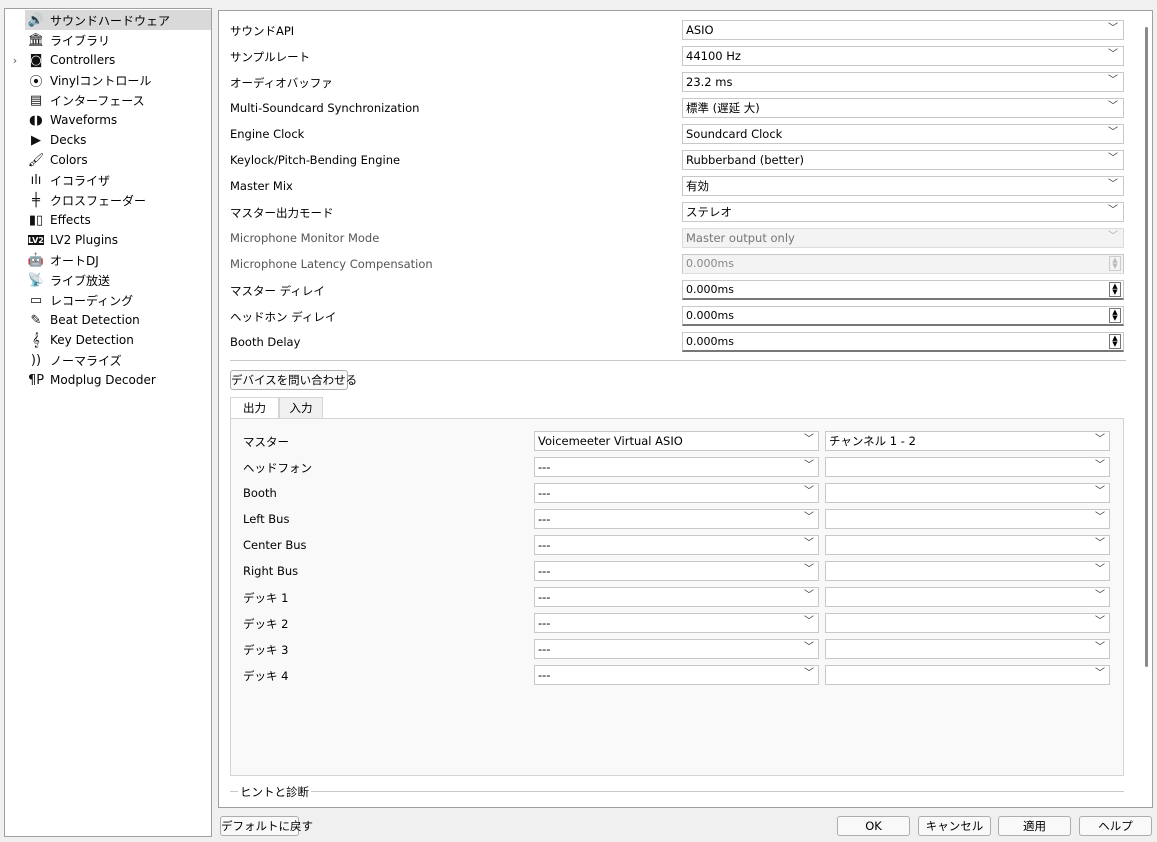  I want to click on sidebar-item: ▭ レコーディング, so click(108, 300).